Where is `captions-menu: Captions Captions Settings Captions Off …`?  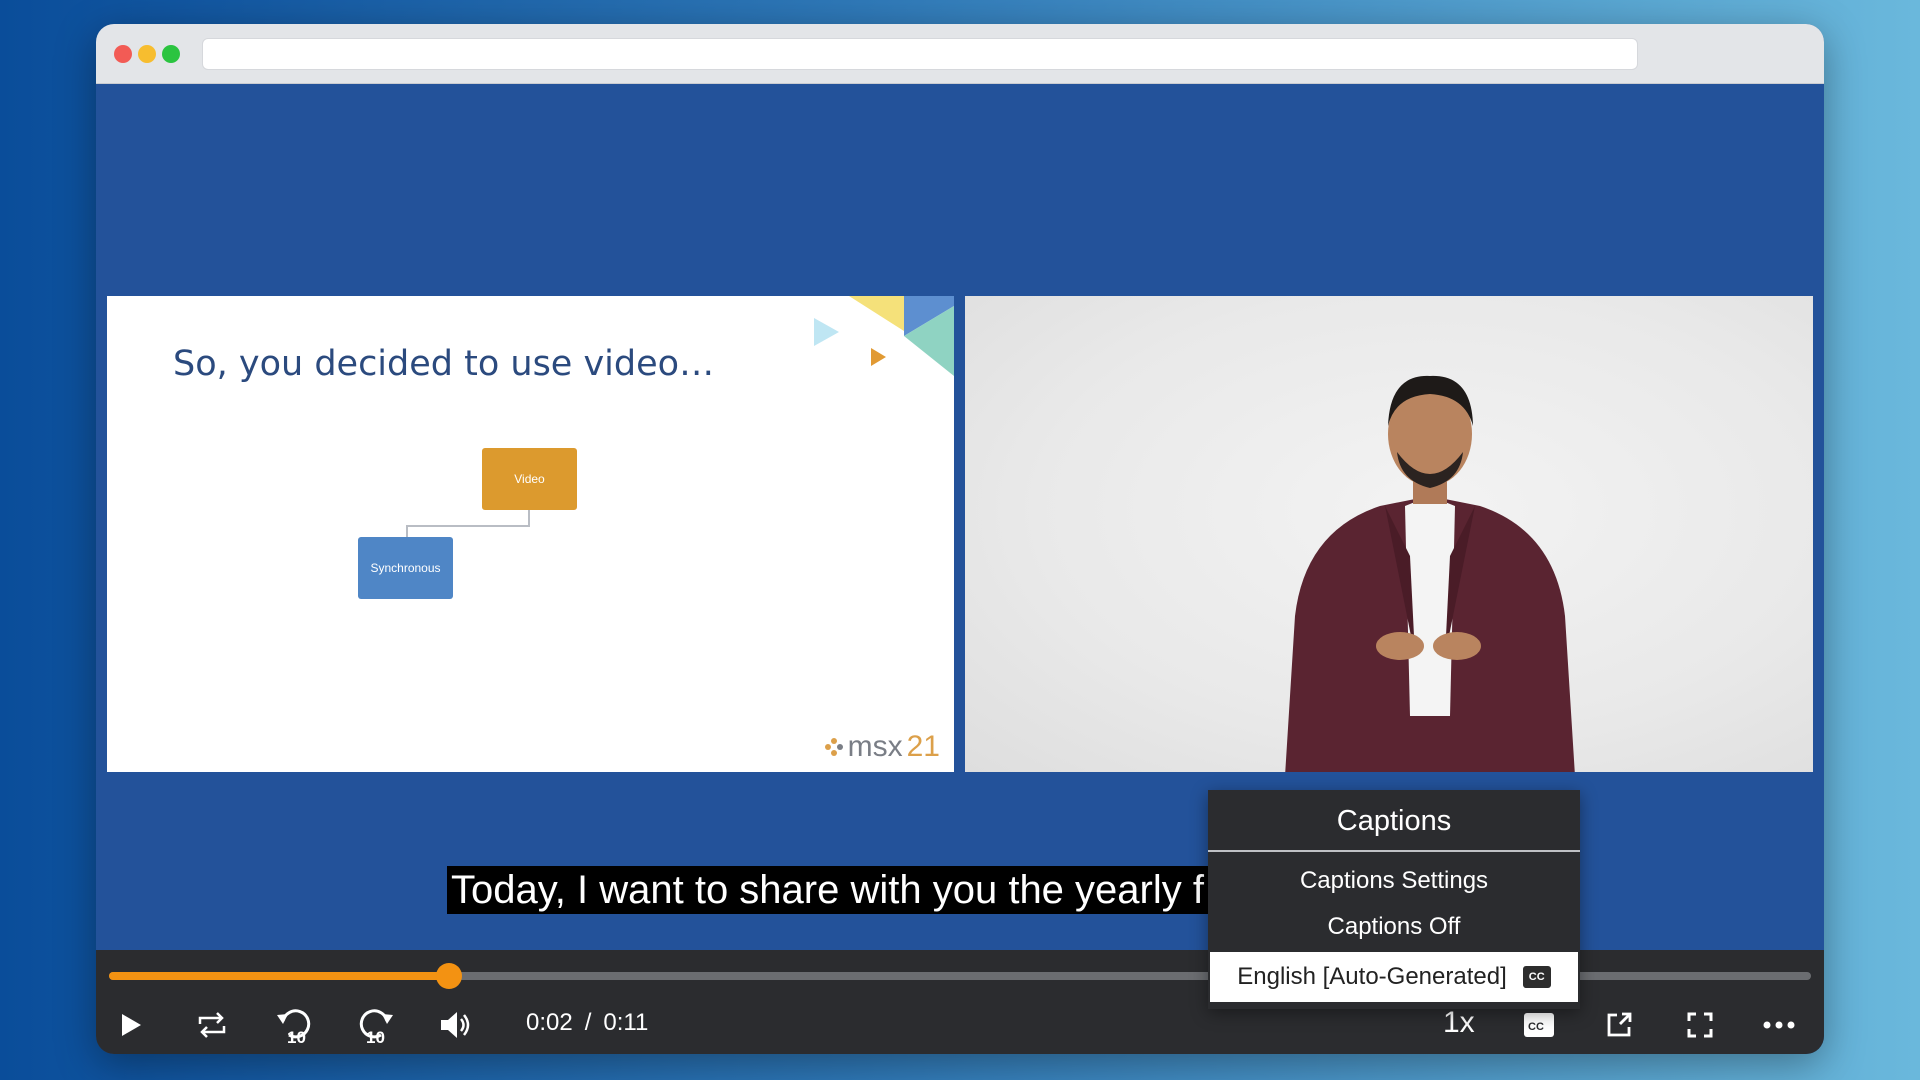 captions-menu: Captions Captions Settings Captions Off … is located at coordinates (1394, 899).